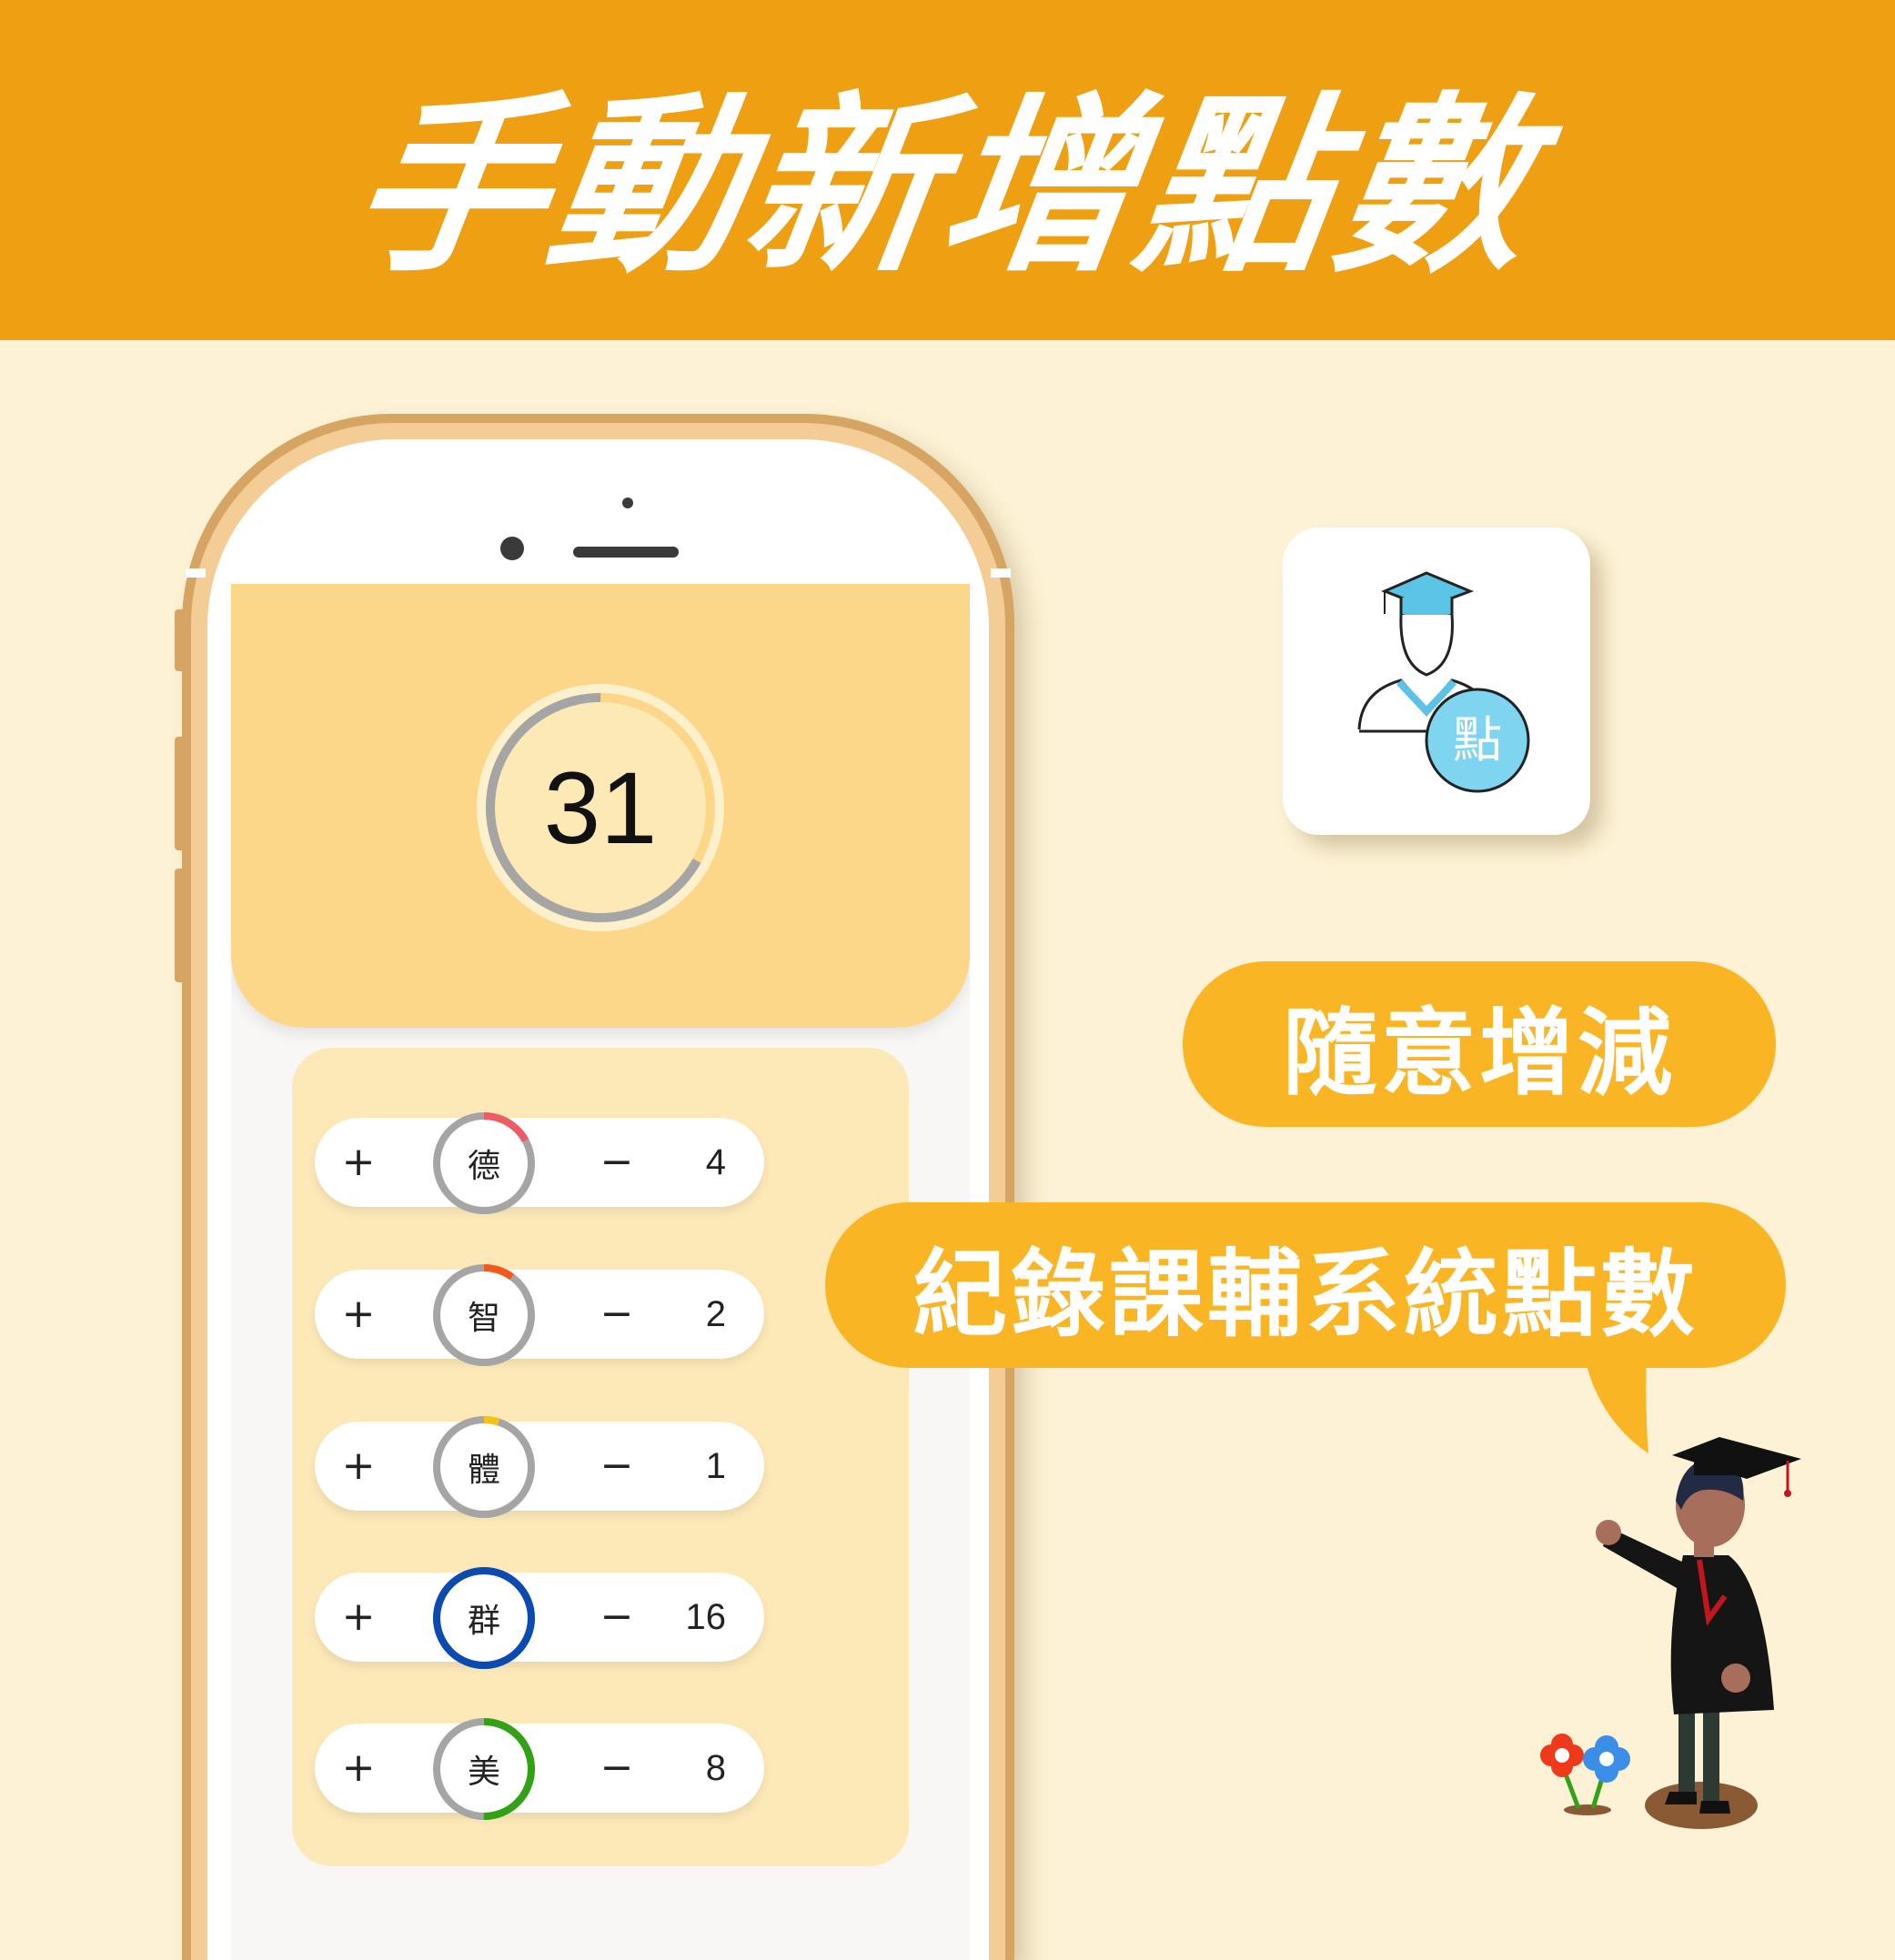  Describe the element at coordinates (626, 552) in the screenshot. I see `earpiece-speaker` at that location.